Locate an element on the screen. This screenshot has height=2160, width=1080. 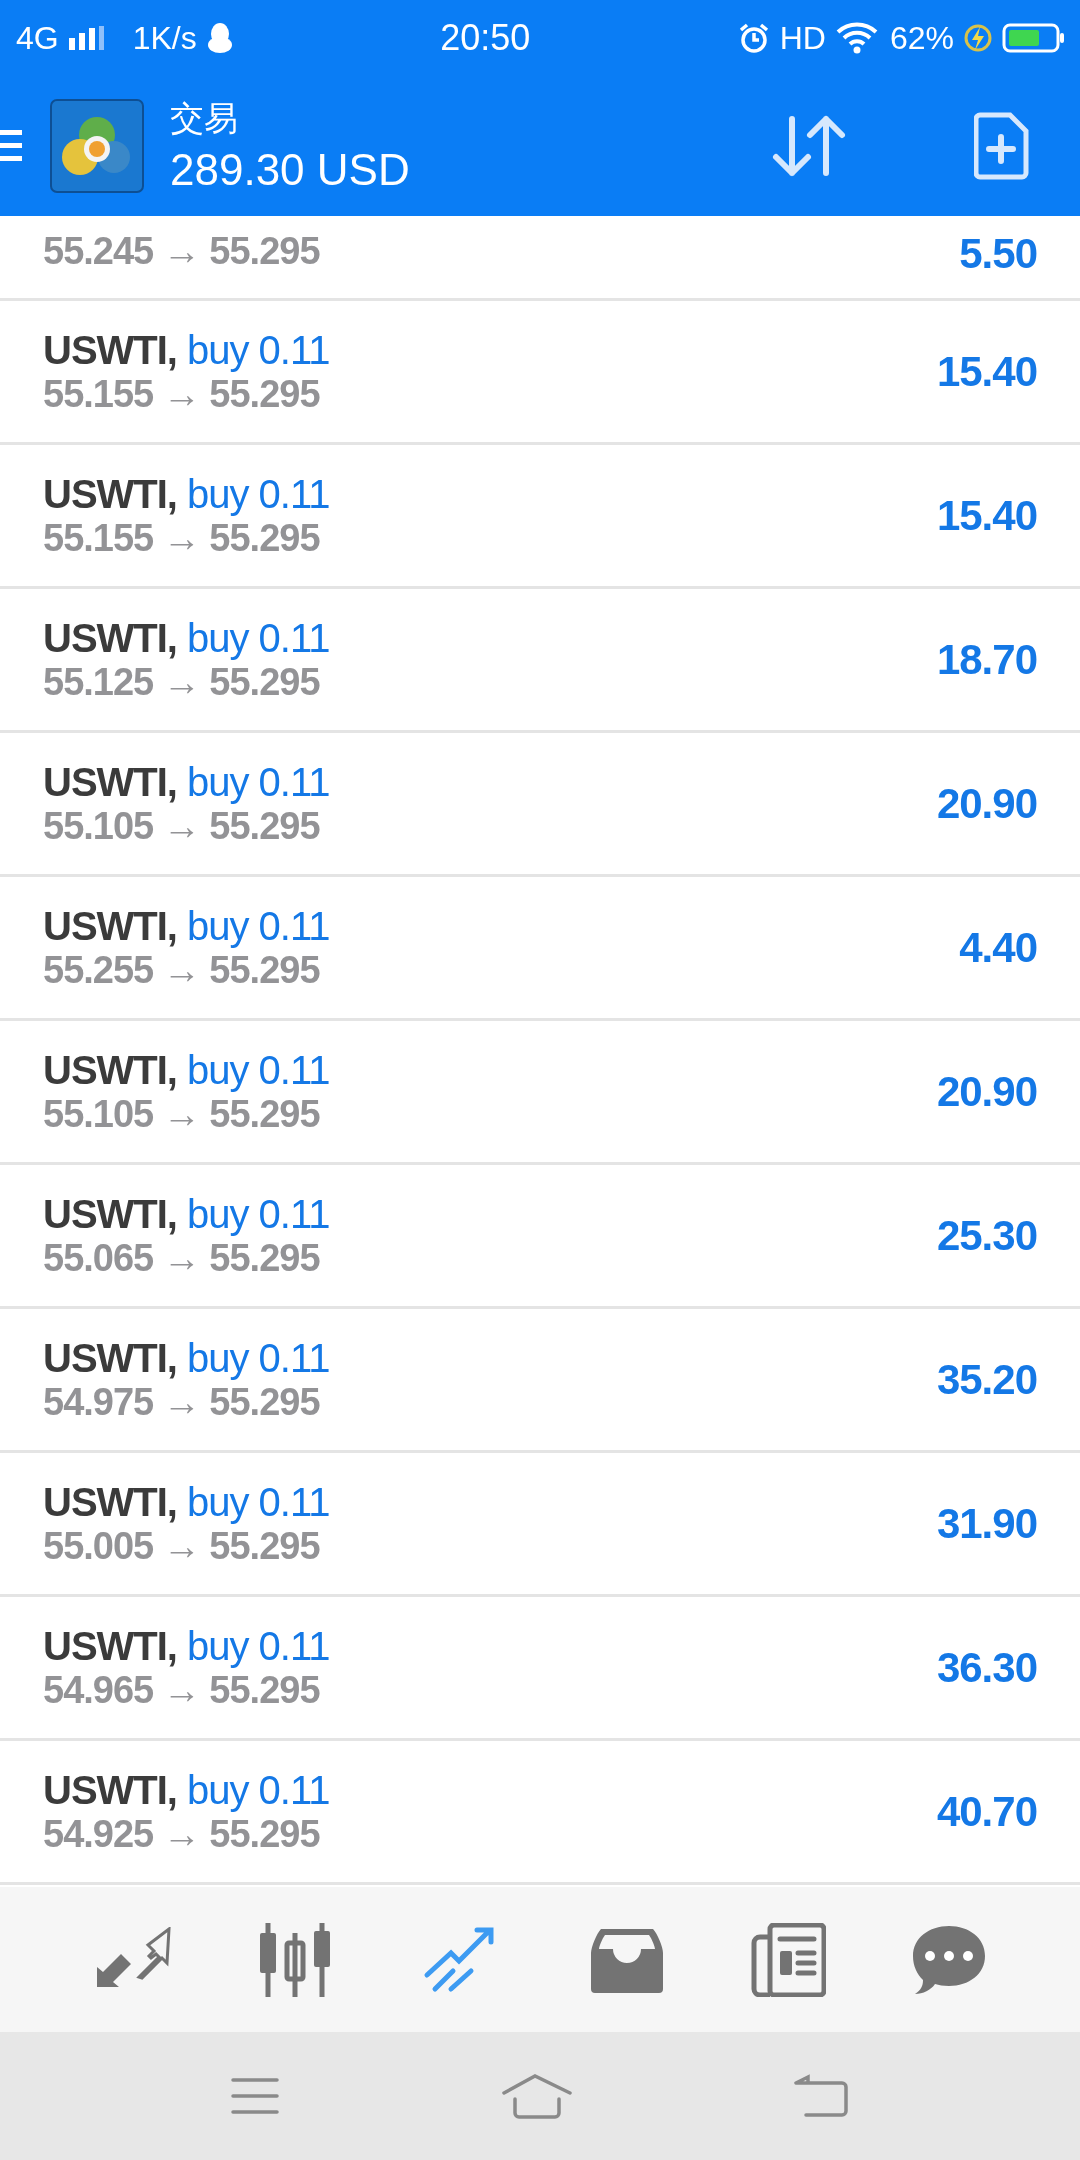
price-range: 54.925 → 55.295 is located at coordinates (182, 1834).